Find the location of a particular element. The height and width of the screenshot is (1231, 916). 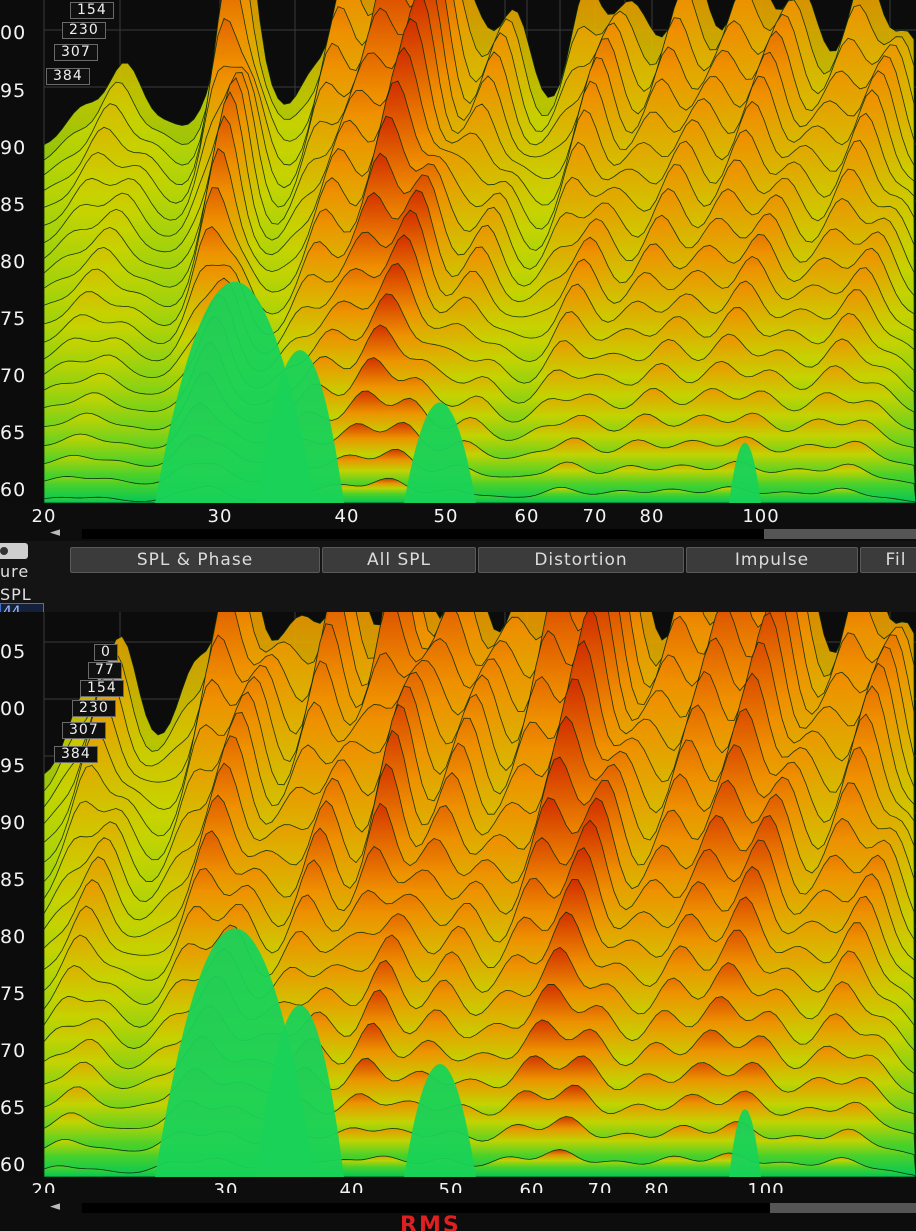

spl-label: SPL is located at coordinates (16, 594).